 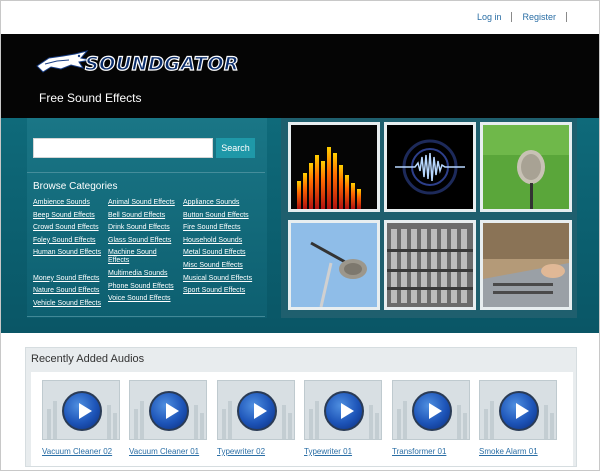 I want to click on category-link: Voice Sound Effects, so click(x=143, y=299).